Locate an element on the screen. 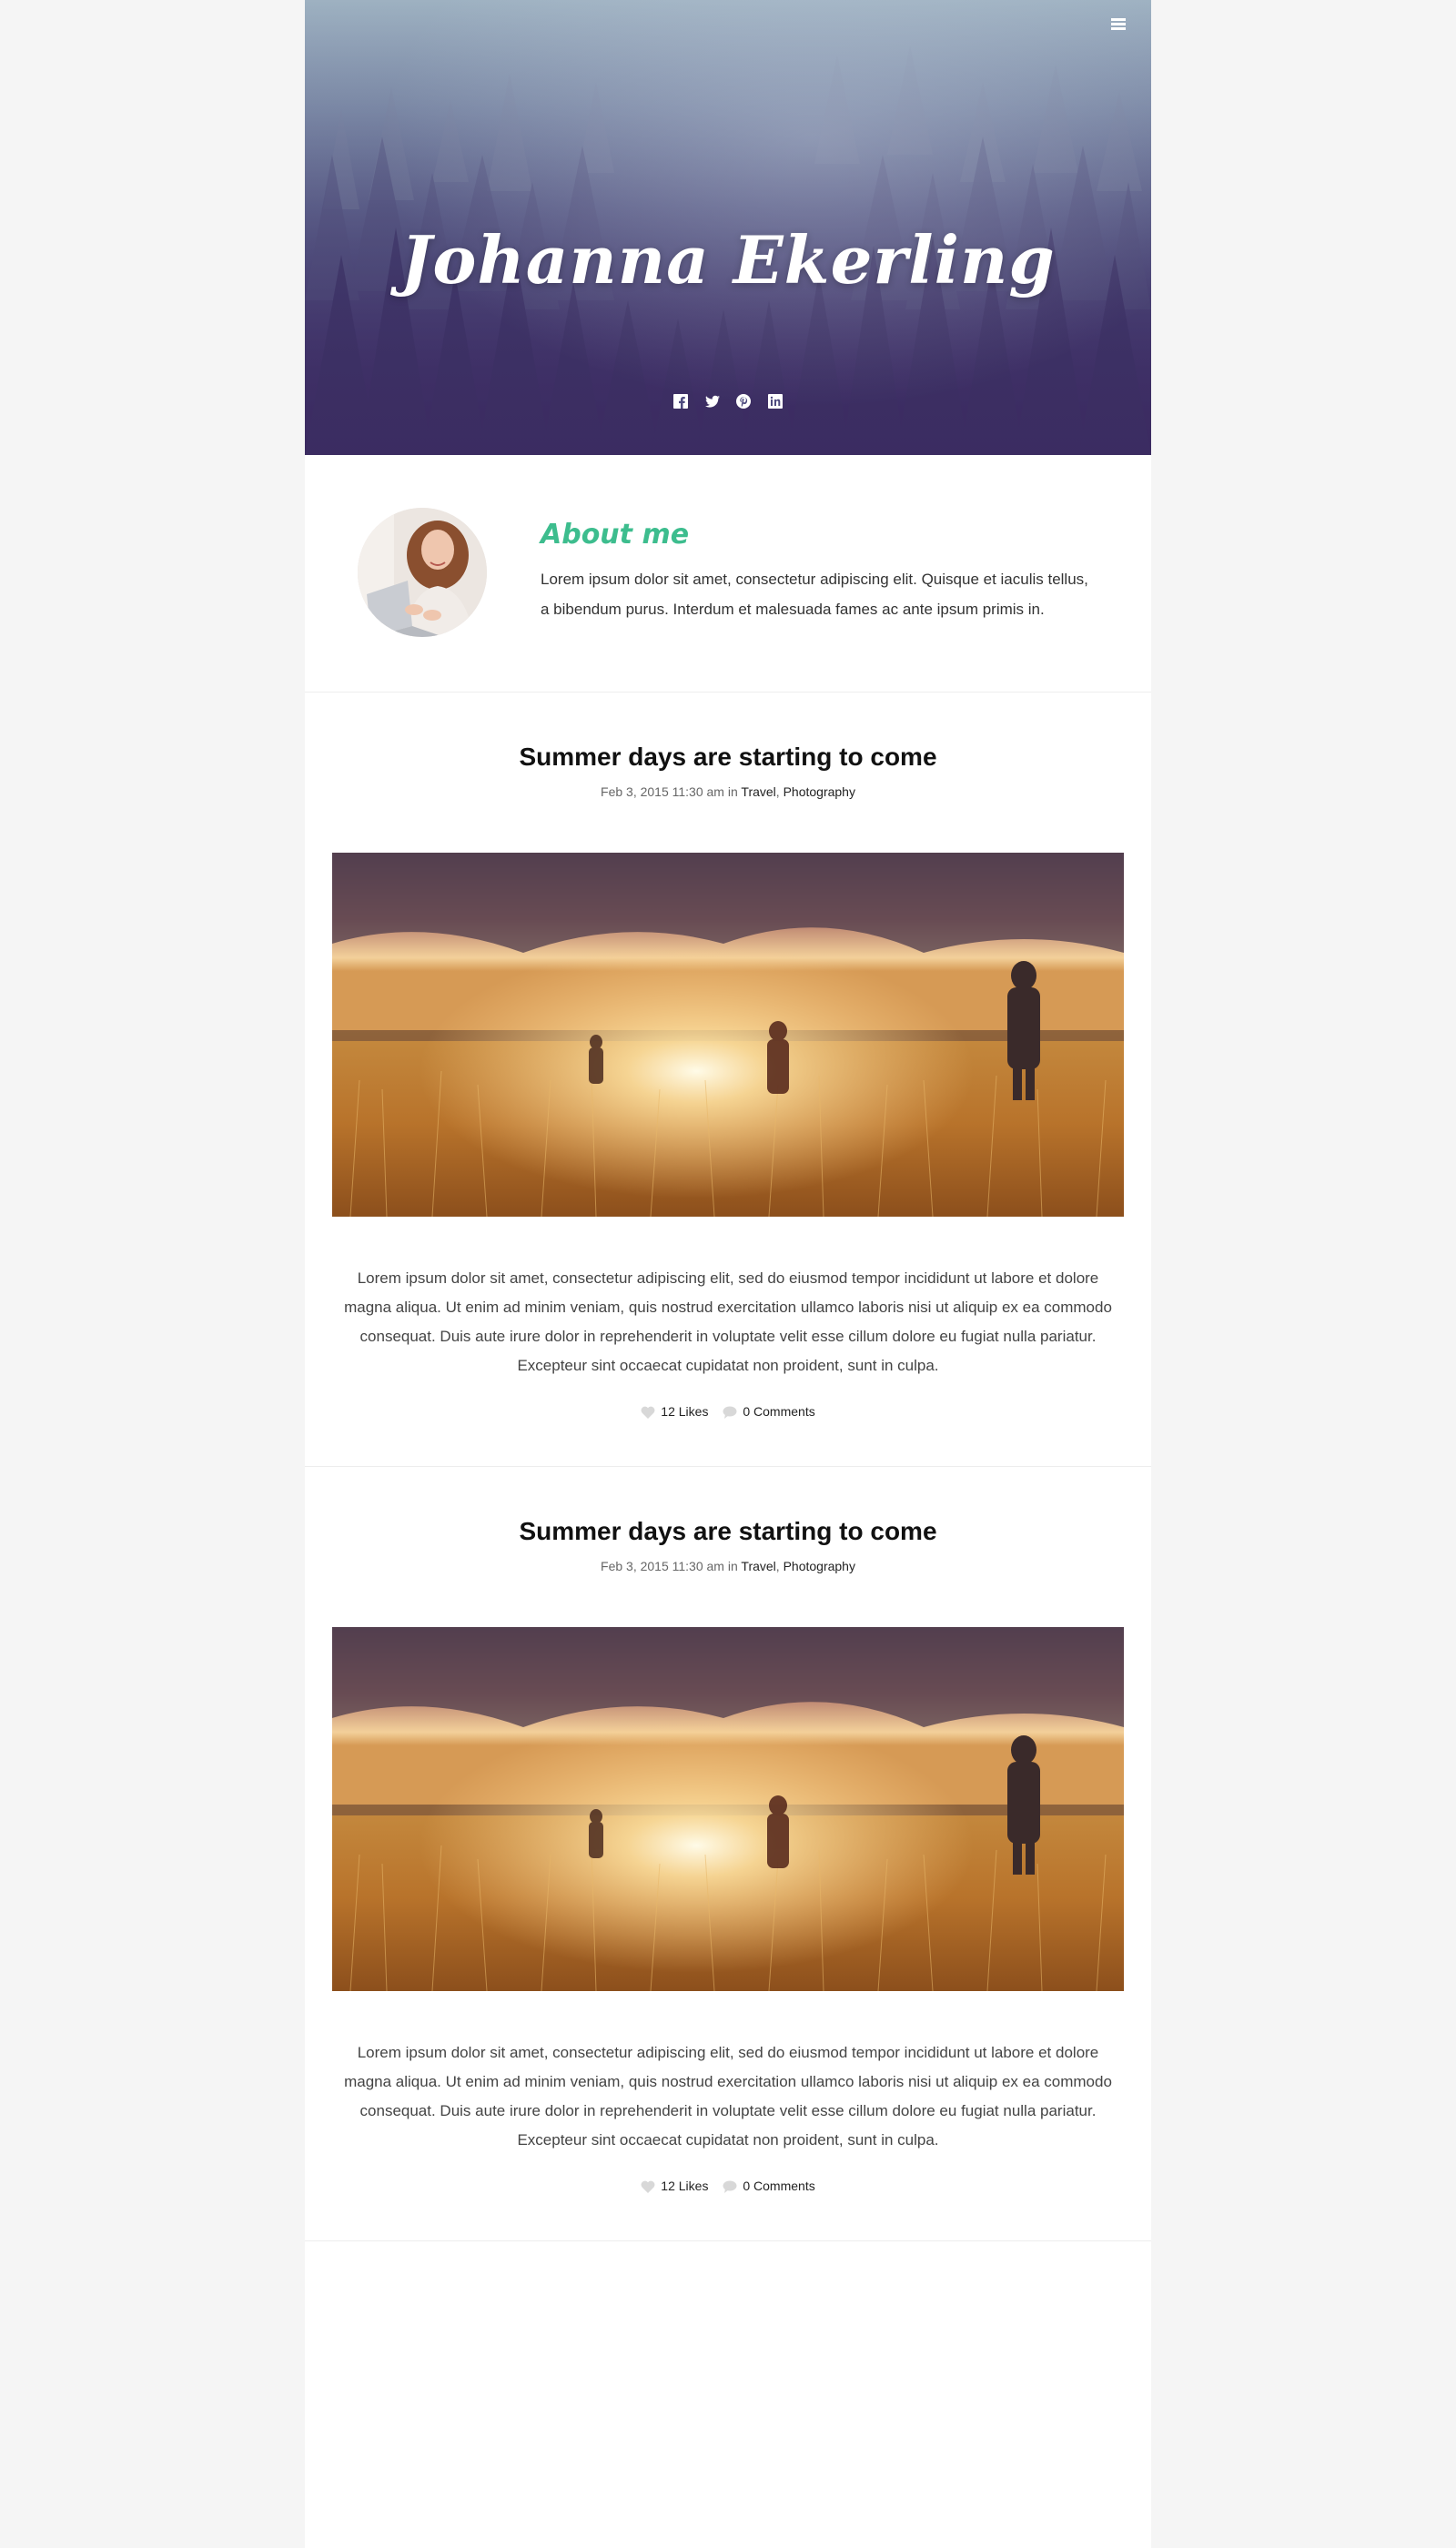 The height and width of the screenshot is (2548, 1456). facebook-icon is located at coordinates (681, 401).